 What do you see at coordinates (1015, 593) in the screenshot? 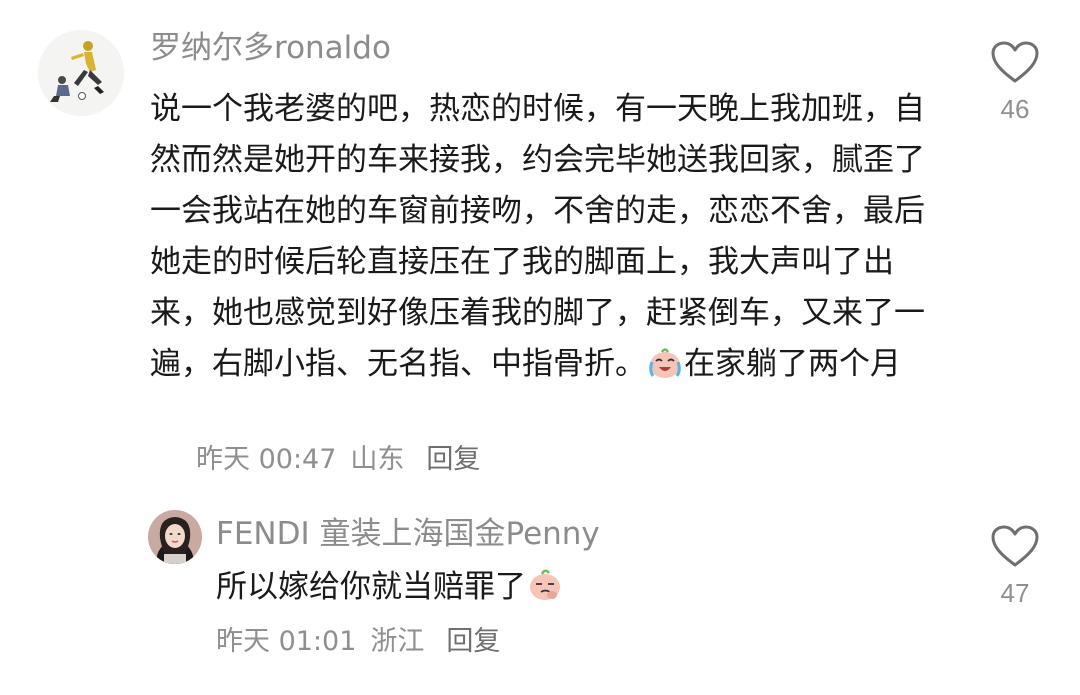
I see `like-count: 47` at bounding box center [1015, 593].